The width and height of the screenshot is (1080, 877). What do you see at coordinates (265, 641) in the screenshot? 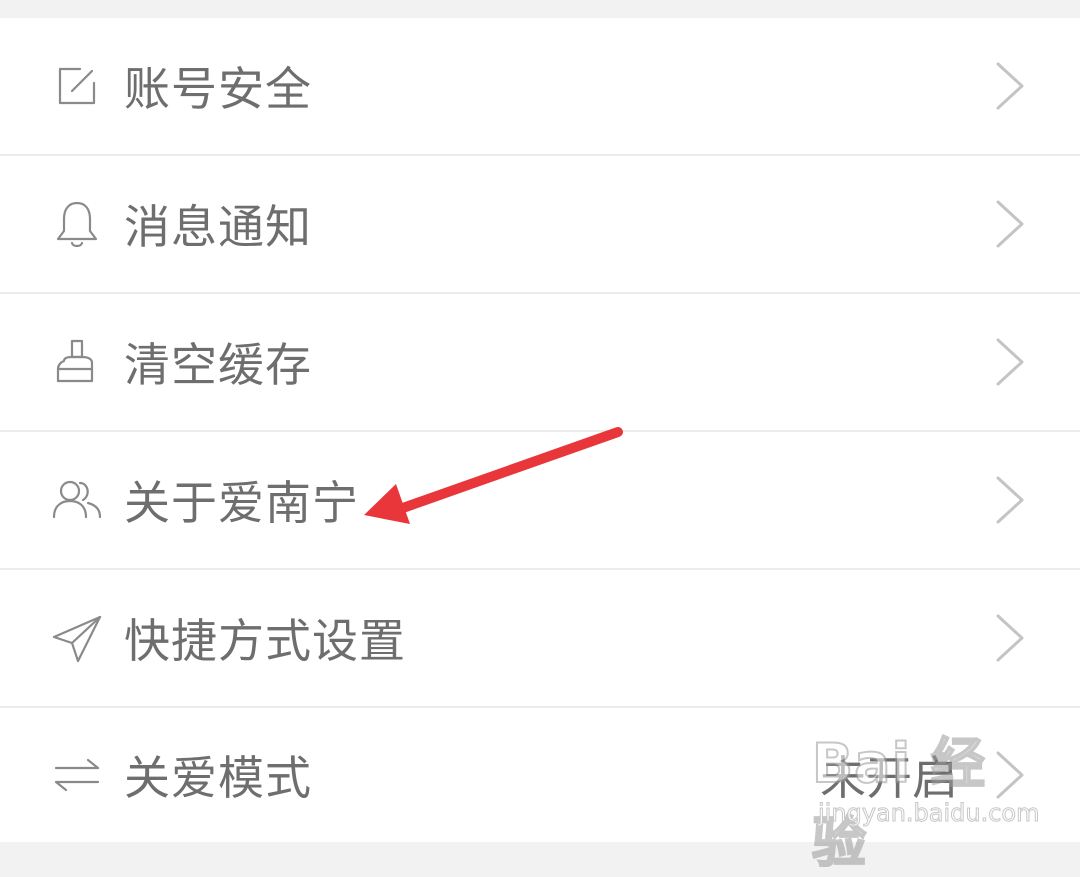
I see `settings-item-label: 快捷方式设置` at bounding box center [265, 641].